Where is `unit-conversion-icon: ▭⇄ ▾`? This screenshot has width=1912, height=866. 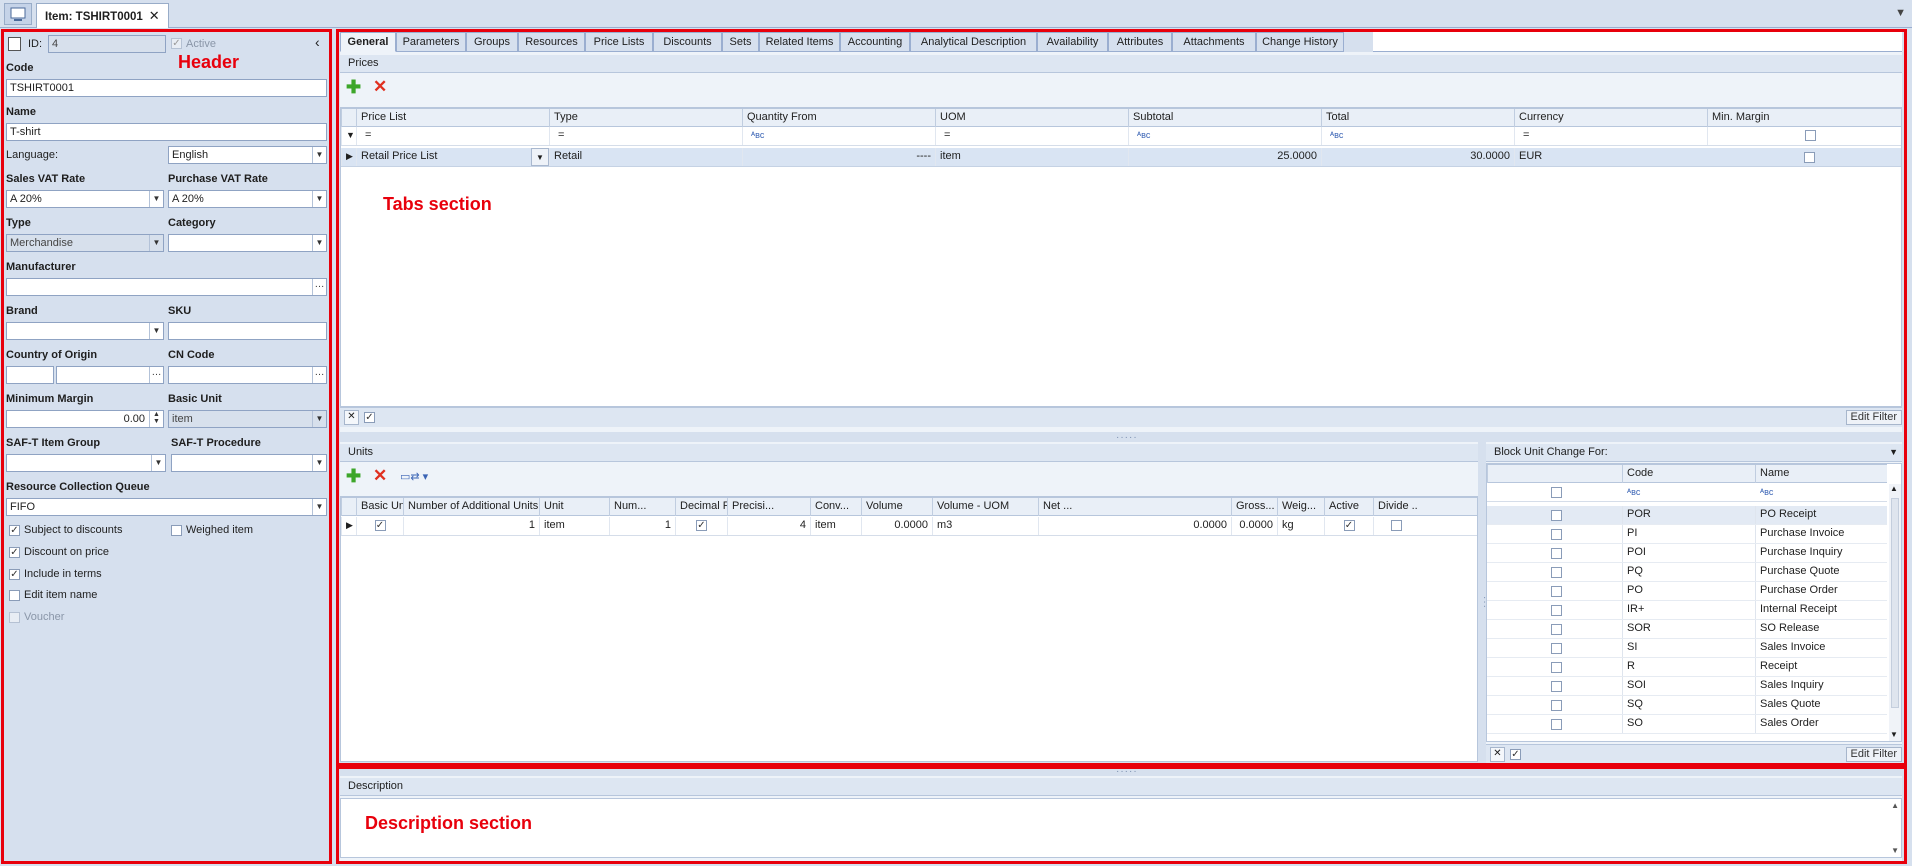
unit-conversion-icon: ▭⇄ ▾ is located at coordinates (414, 476).